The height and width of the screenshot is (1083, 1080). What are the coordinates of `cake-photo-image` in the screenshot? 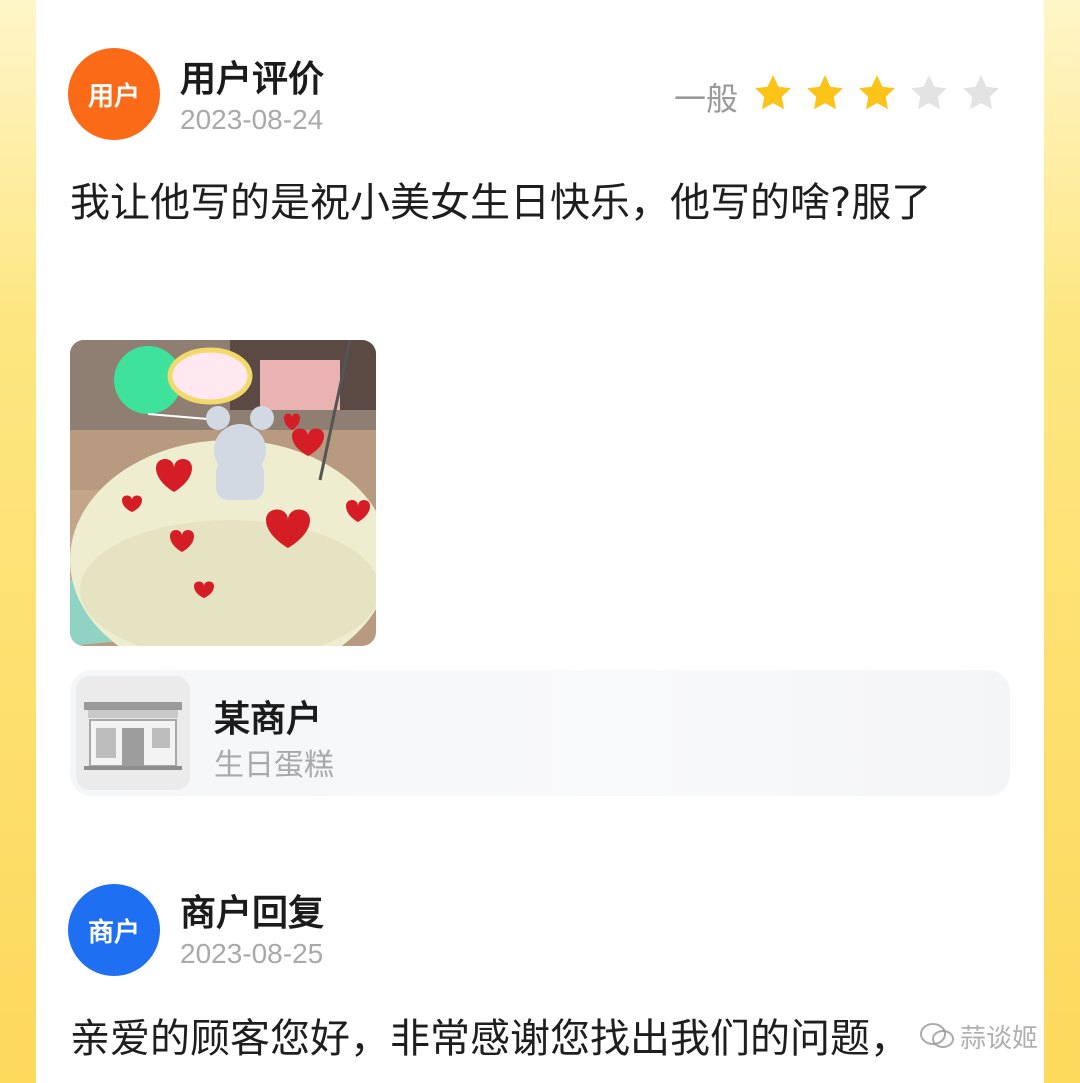 It's located at (223, 493).